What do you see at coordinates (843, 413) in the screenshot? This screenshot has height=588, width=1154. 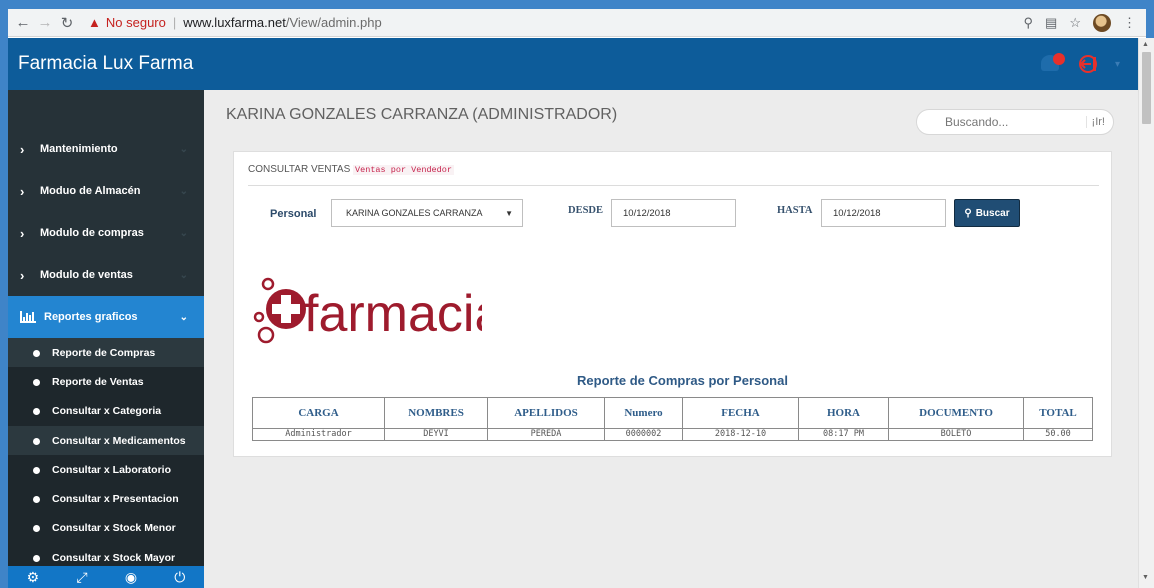 I see `column-header: HORA` at bounding box center [843, 413].